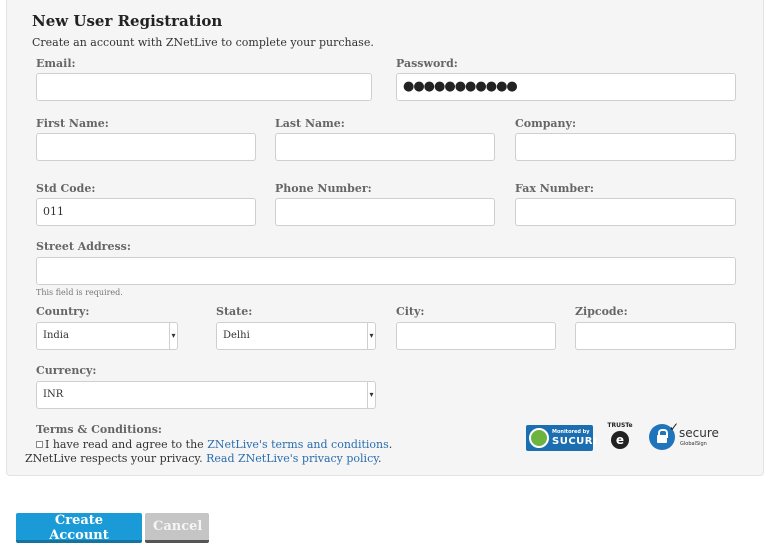  I want to click on terms-text: I have read and agree to the, so click(126, 444).